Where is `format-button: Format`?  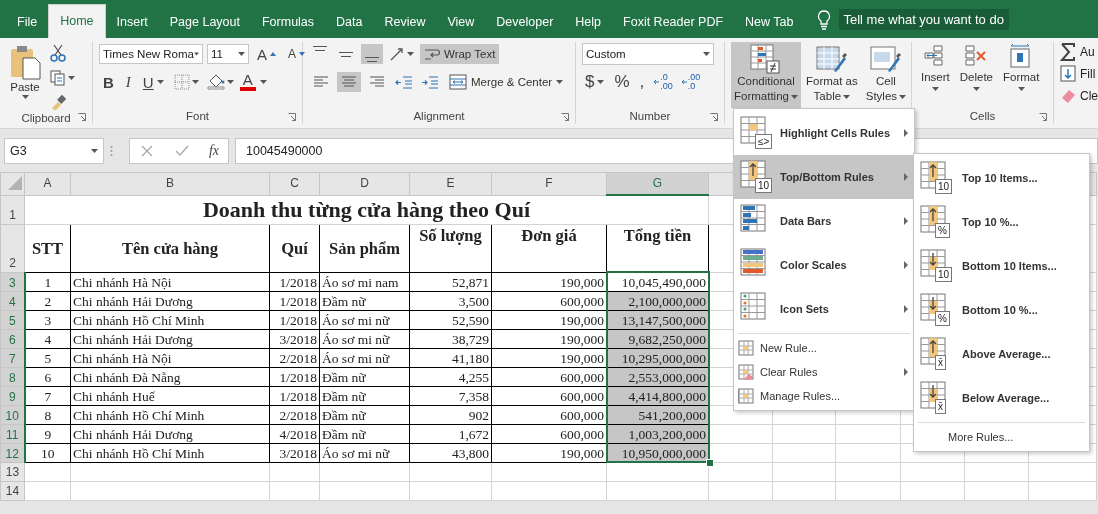
format-button: Format is located at coordinates (1021, 75).